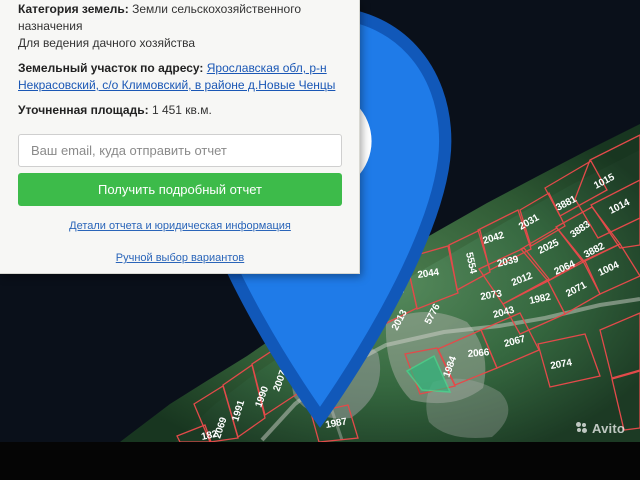  What do you see at coordinates (180, 189) in the screenshot?
I see `get-report-button: Получить подробный отчет` at bounding box center [180, 189].